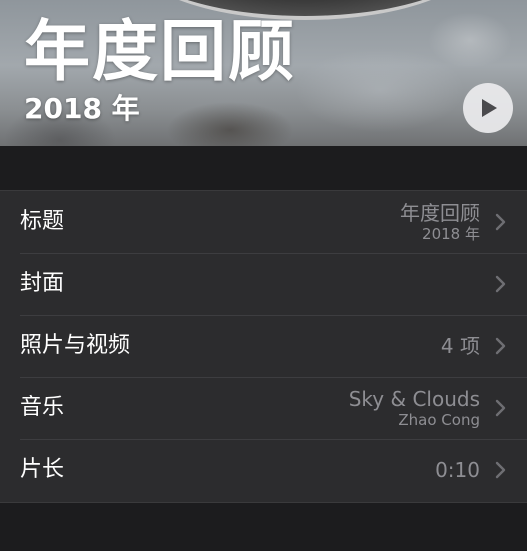  I want to click on row-value-sub: Zhao Cong, so click(439, 420).